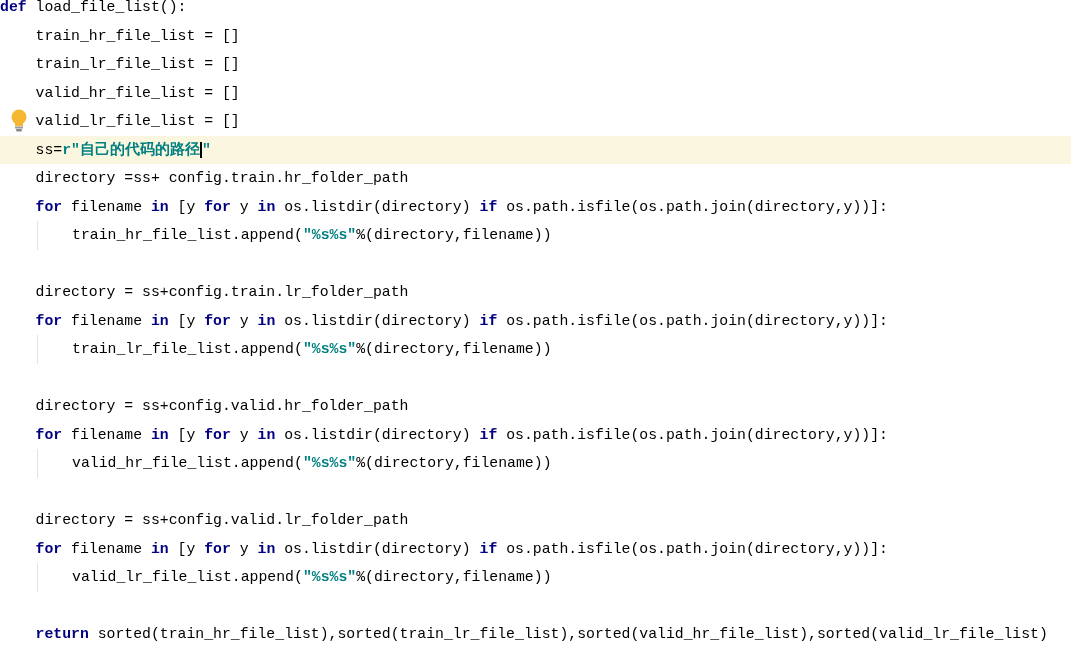 Image resolution: width=1071 pixels, height=647 pixels. What do you see at coordinates (312, 463) in the screenshot?
I see `code-line: valid_hr_file_list.append(″%s%s″%(directory,filename))` at bounding box center [312, 463].